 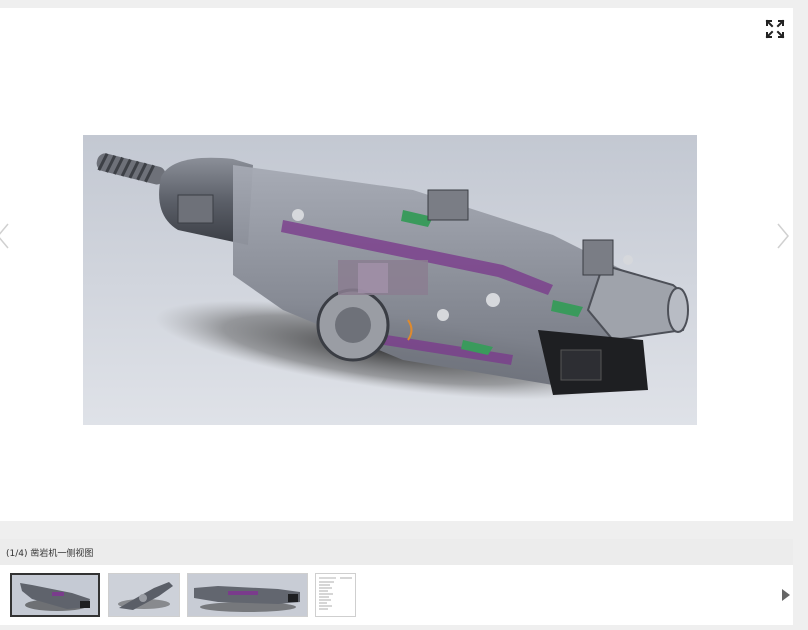 I want to click on triangle-right-icon, so click(x=786, y=595).